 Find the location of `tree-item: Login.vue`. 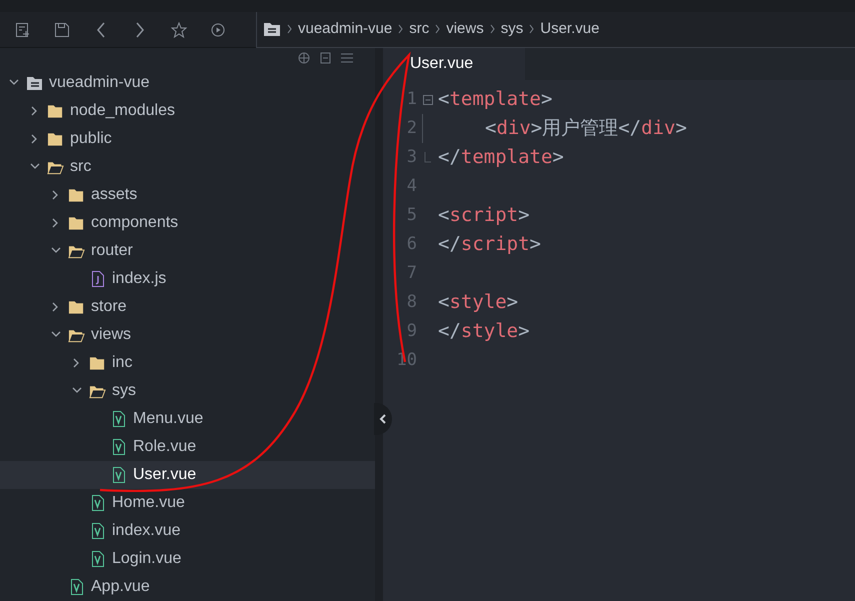

tree-item: Login.vue is located at coordinates (187, 559).